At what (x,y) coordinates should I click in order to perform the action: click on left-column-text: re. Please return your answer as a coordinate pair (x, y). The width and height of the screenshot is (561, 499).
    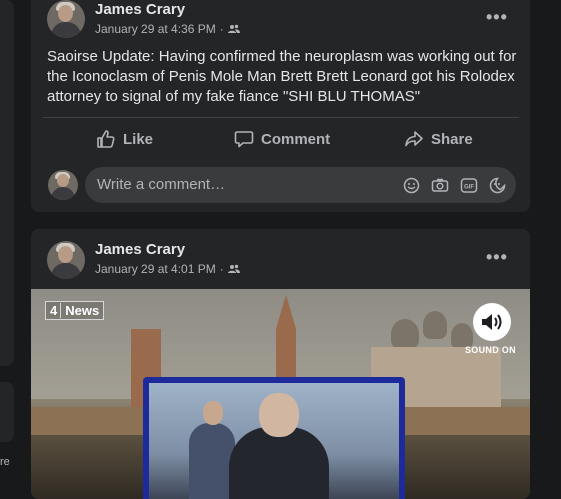
    Looking at the image, I should click on (5, 462).